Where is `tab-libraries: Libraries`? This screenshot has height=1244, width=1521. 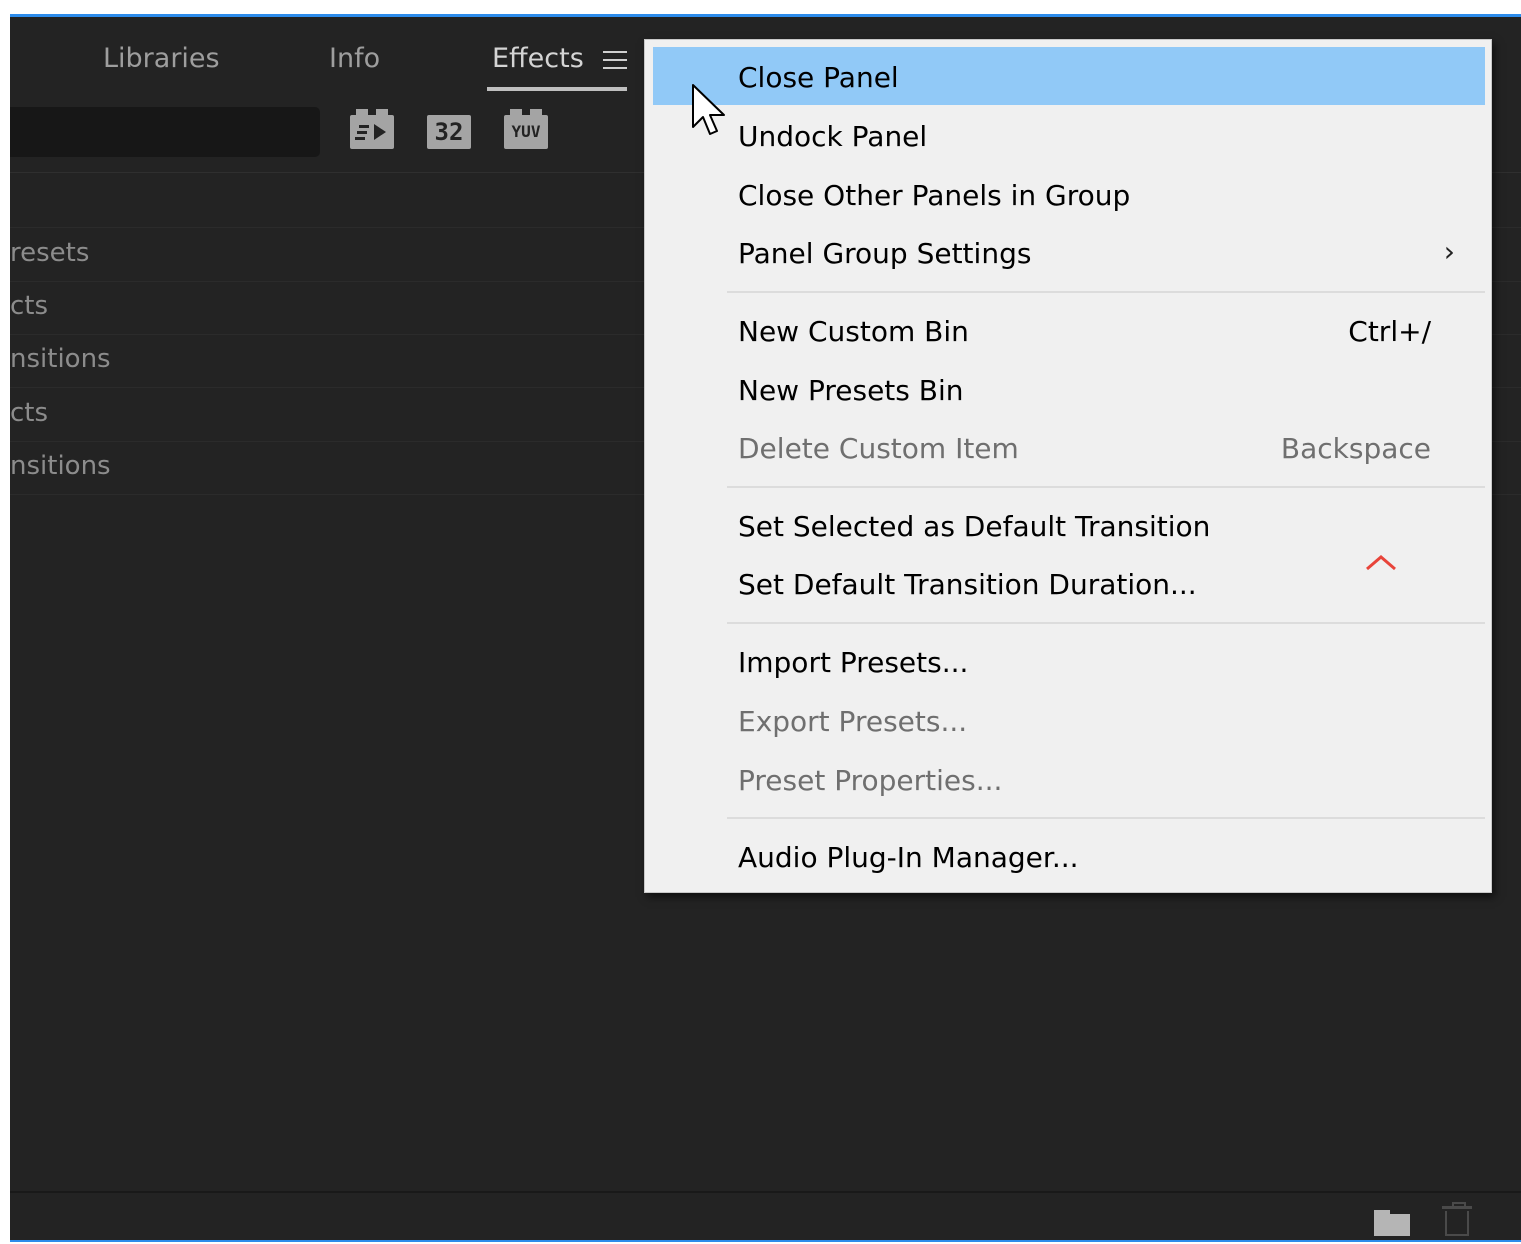 tab-libraries: Libraries is located at coordinates (161, 58).